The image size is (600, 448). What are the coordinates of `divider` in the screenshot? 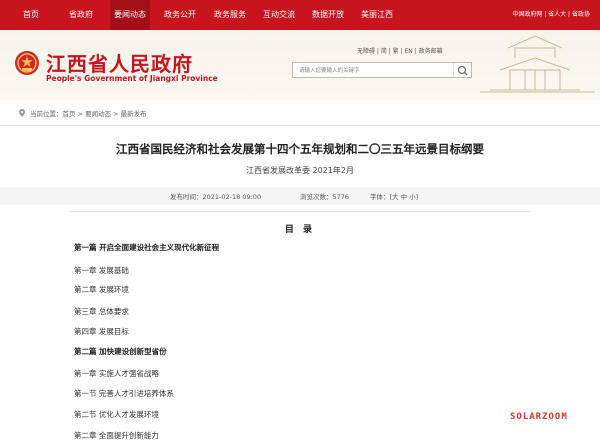 It's located at (300, 211).